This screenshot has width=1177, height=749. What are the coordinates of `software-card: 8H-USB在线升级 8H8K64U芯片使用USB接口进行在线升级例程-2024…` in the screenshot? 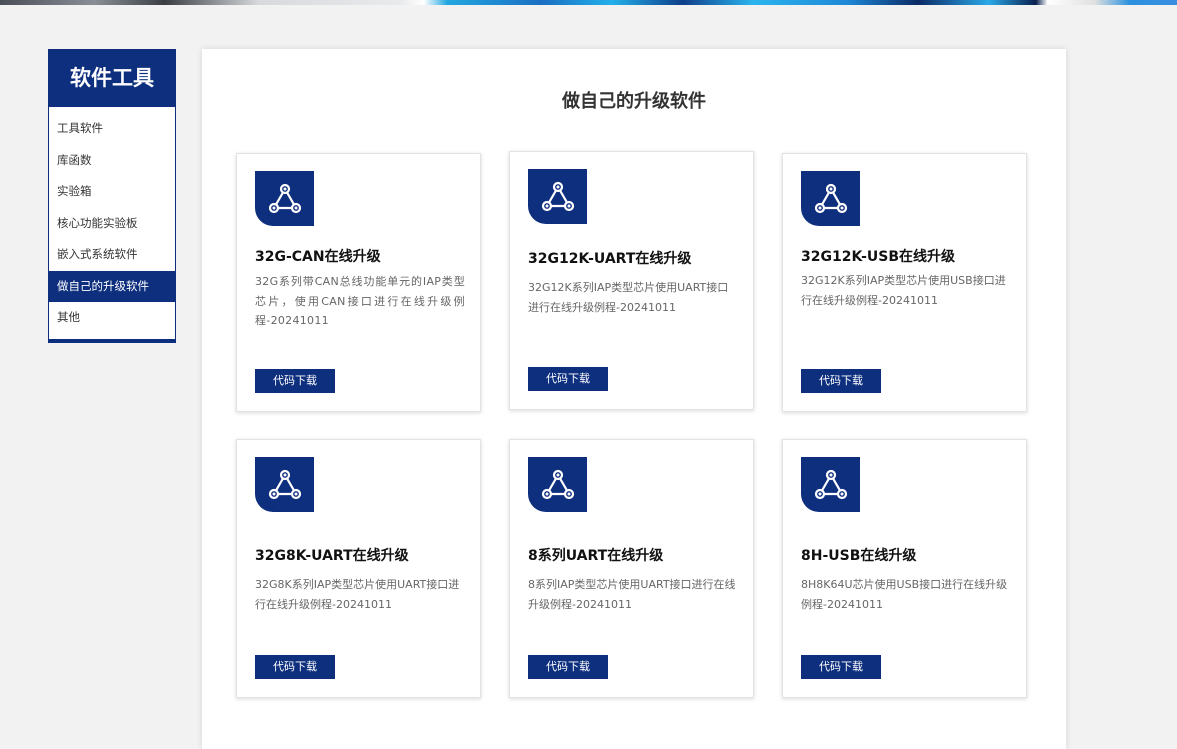 It's located at (904, 568).